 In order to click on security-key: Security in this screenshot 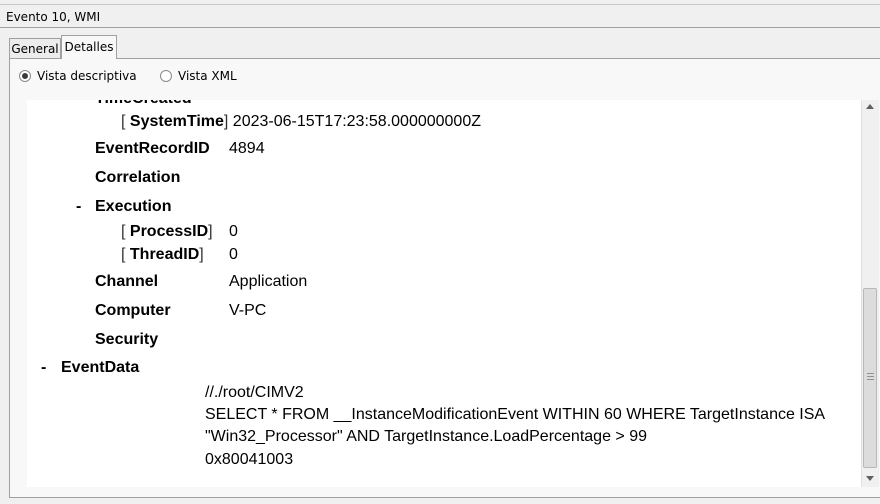, I will do `click(127, 339)`.